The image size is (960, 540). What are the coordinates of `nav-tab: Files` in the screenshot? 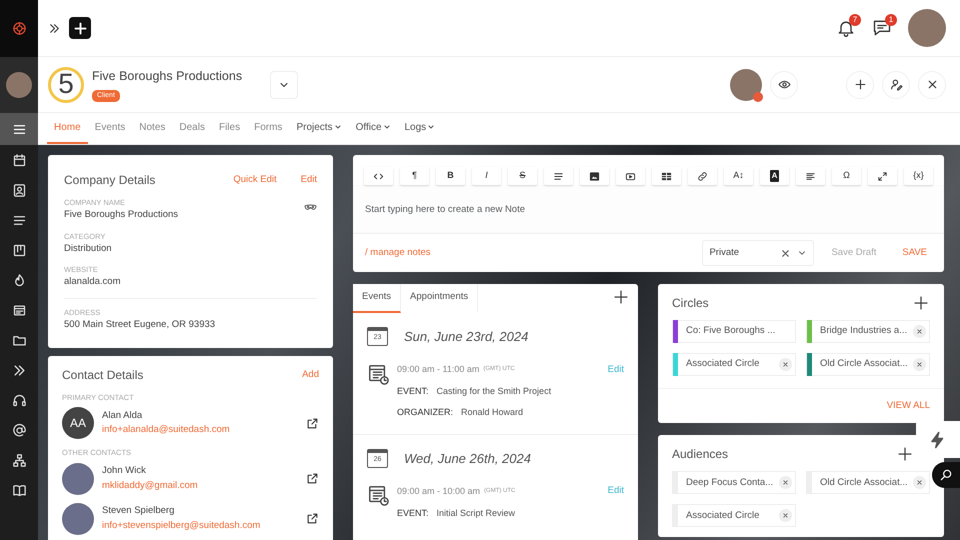 It's located at (230, 128).